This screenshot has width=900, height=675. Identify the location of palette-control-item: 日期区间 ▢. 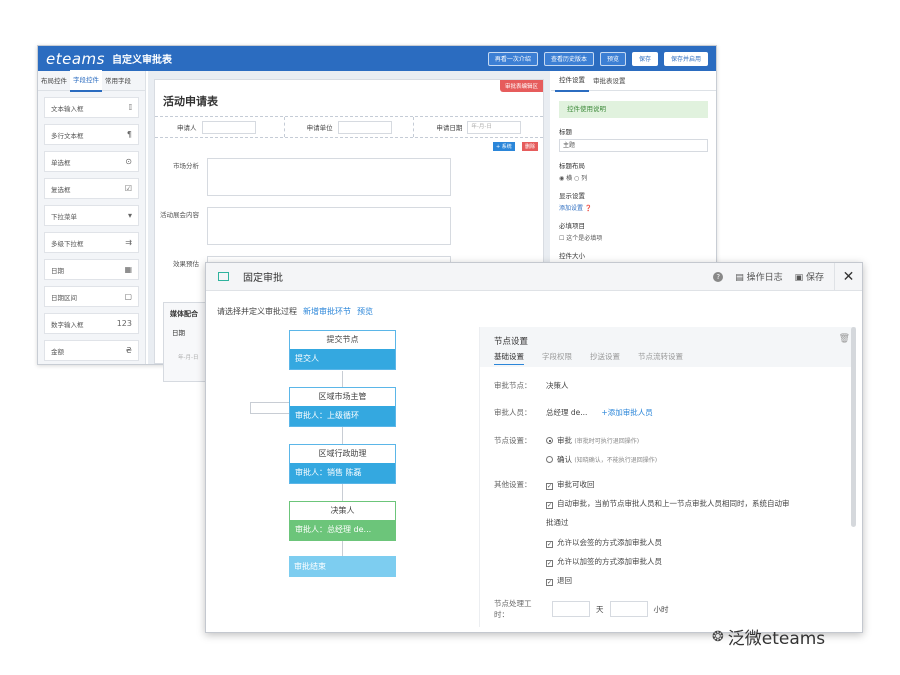
(91, 296).